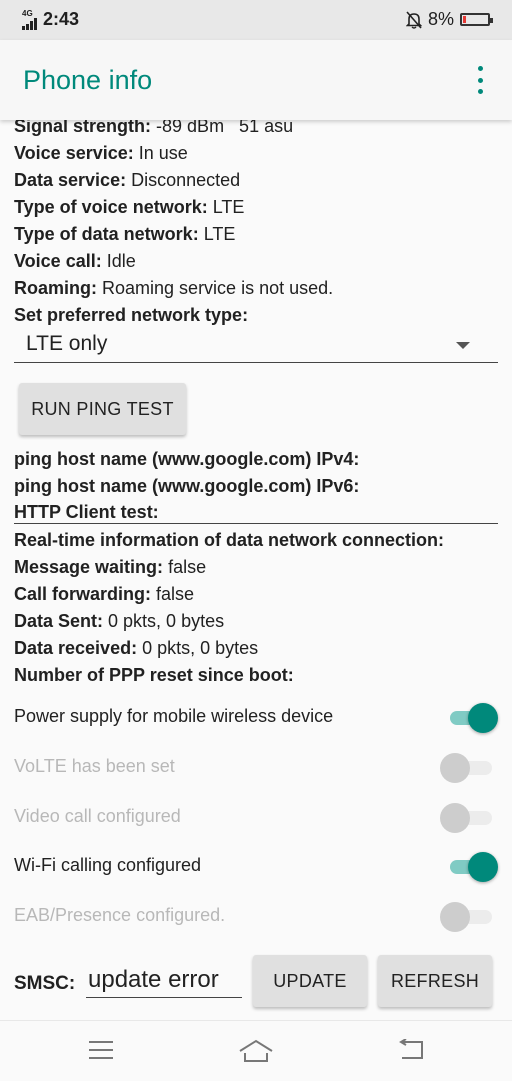 The height and width of the screenshot is (1081, 512). I want to click on voice-call-value: Idle, so click(121, 261).